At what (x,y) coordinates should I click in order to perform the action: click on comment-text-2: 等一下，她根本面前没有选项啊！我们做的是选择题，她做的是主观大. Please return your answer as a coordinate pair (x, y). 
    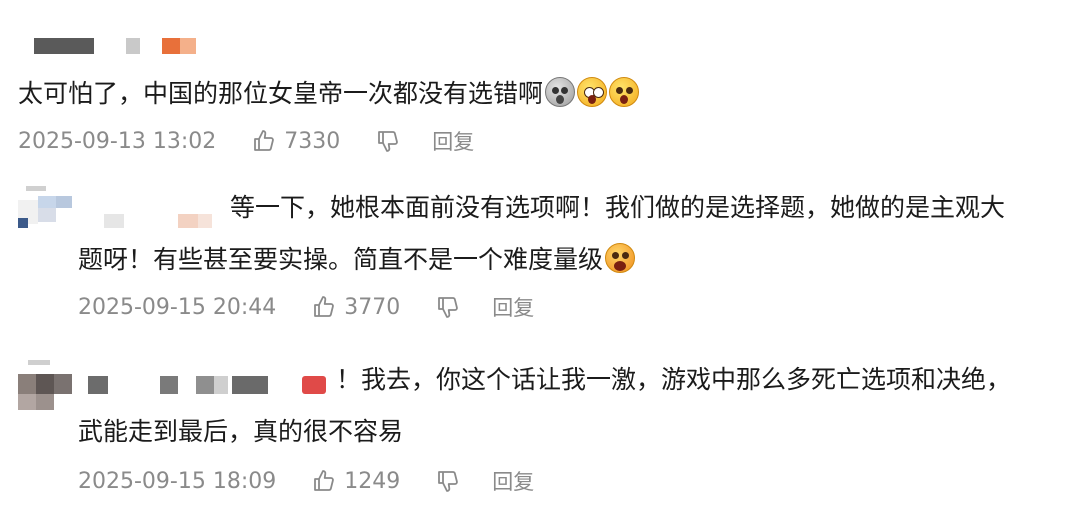
    Looking at the image, I should click on (617, 208).